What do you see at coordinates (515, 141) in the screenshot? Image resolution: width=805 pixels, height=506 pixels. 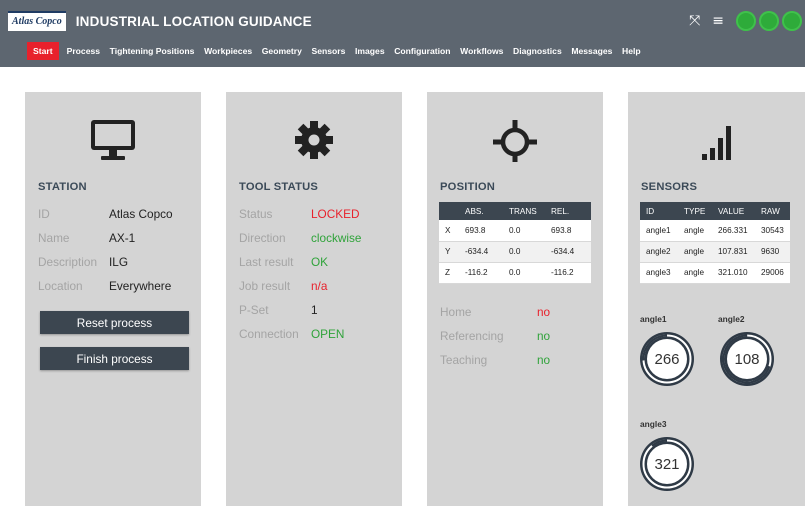 I see `crosshair-icon` at bounding box center [515, 141].